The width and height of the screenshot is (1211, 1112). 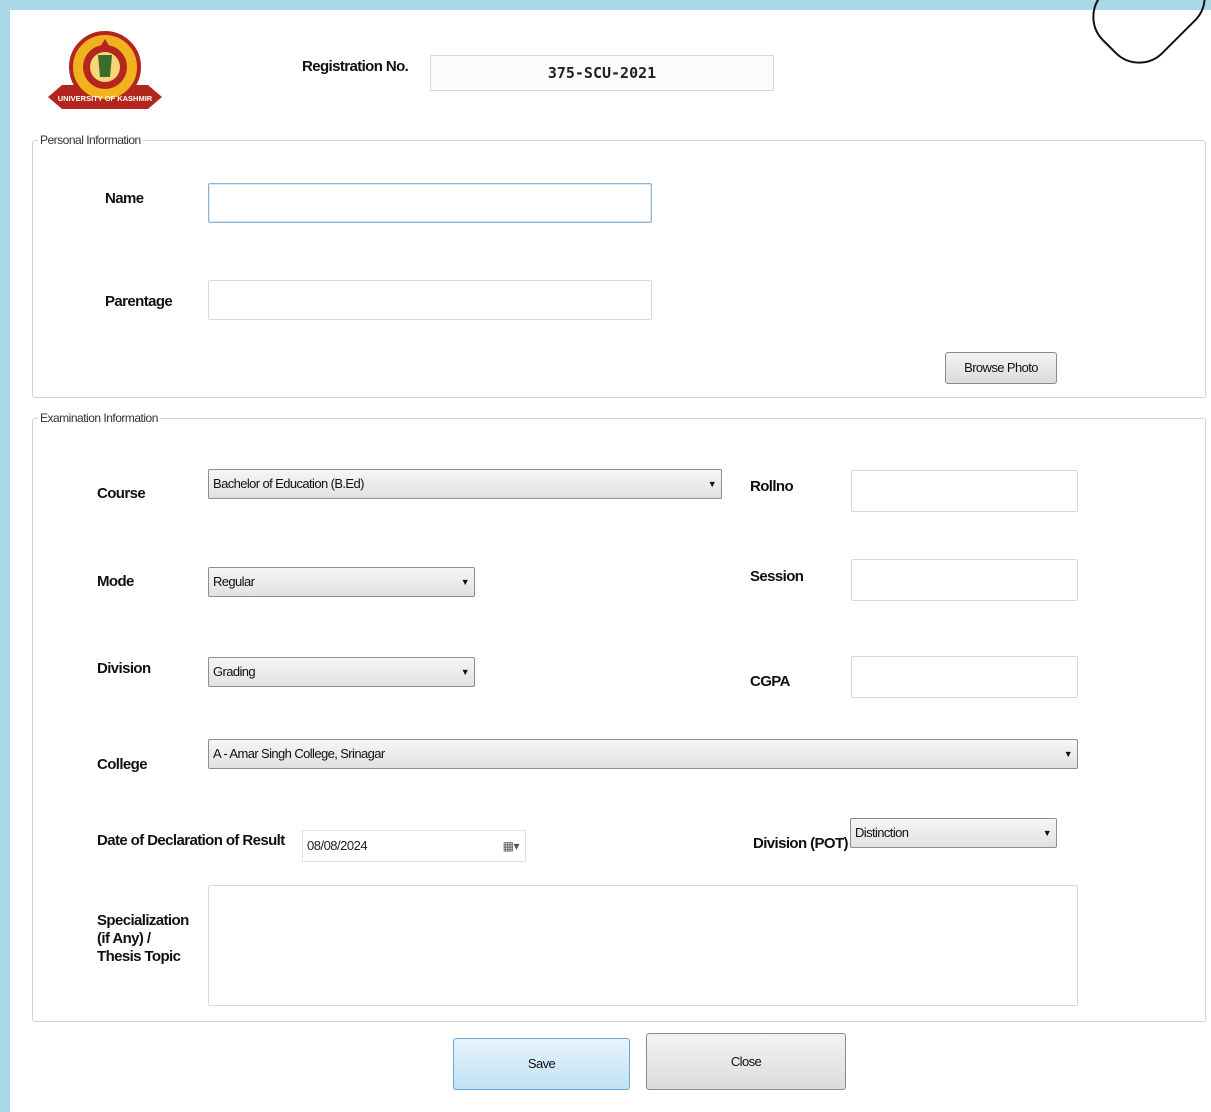 I want to click on mode-label: Mode, so click(x=115, y=581).